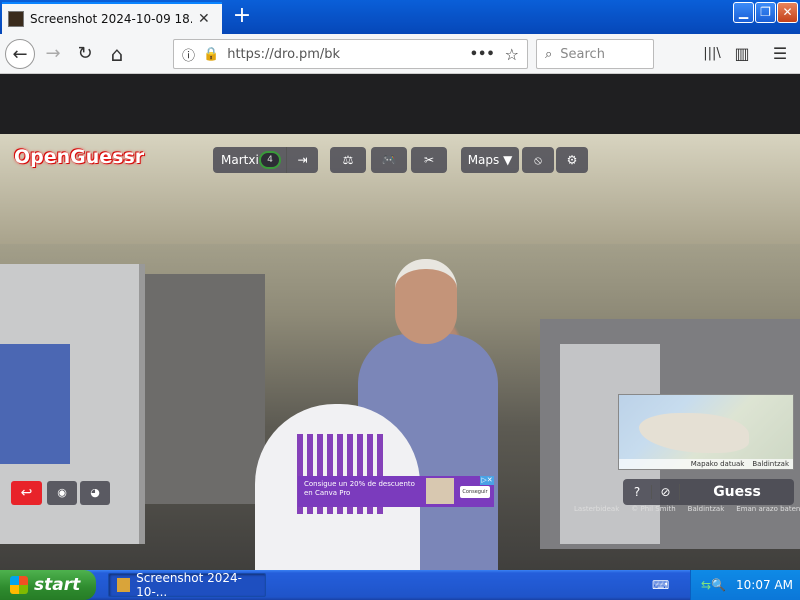 The width and height of the screenshot is (800, 600). I want to click on maps-dropdown: Maps ▼, so click(490, 160).